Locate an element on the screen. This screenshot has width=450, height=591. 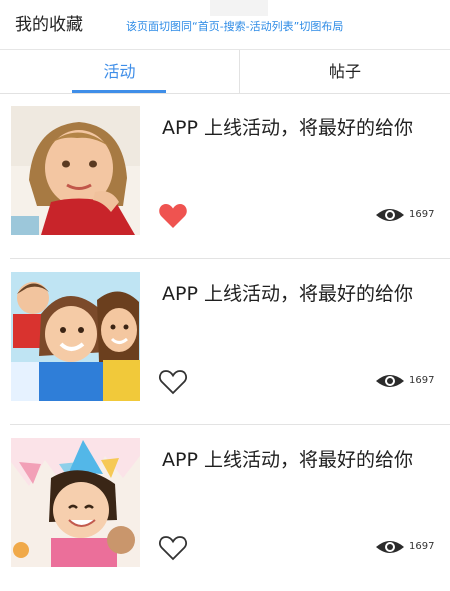
children-photo-image is located at coordinates (75, 336).